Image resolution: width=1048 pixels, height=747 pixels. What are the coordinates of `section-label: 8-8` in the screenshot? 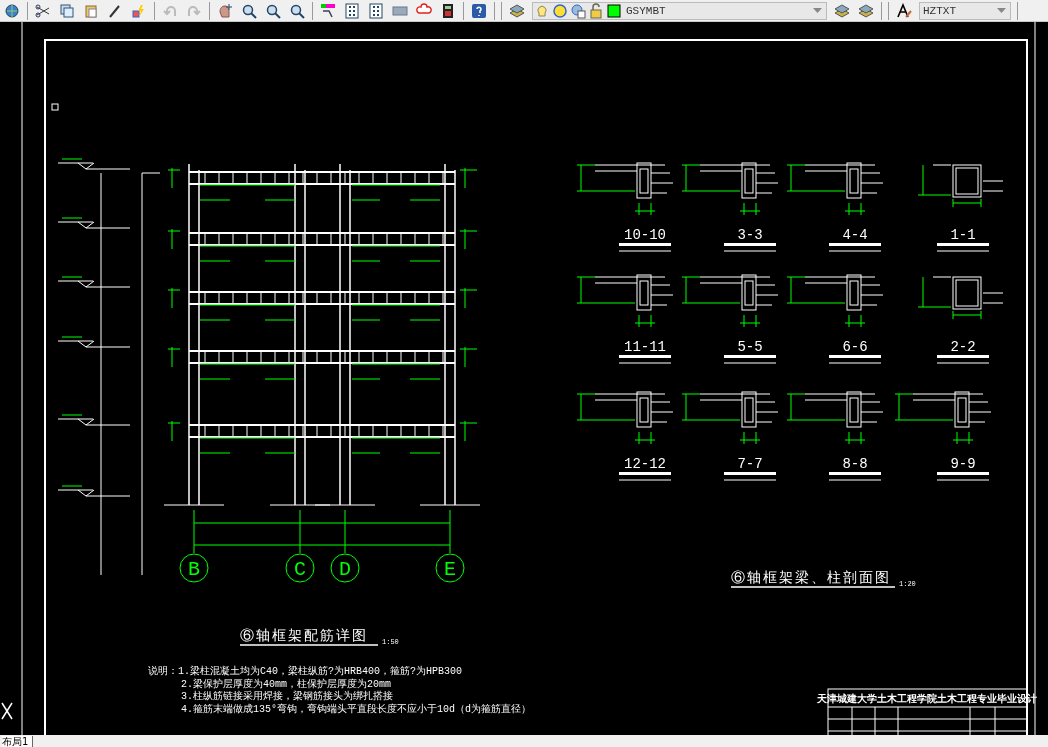 It's located at (855, 464).